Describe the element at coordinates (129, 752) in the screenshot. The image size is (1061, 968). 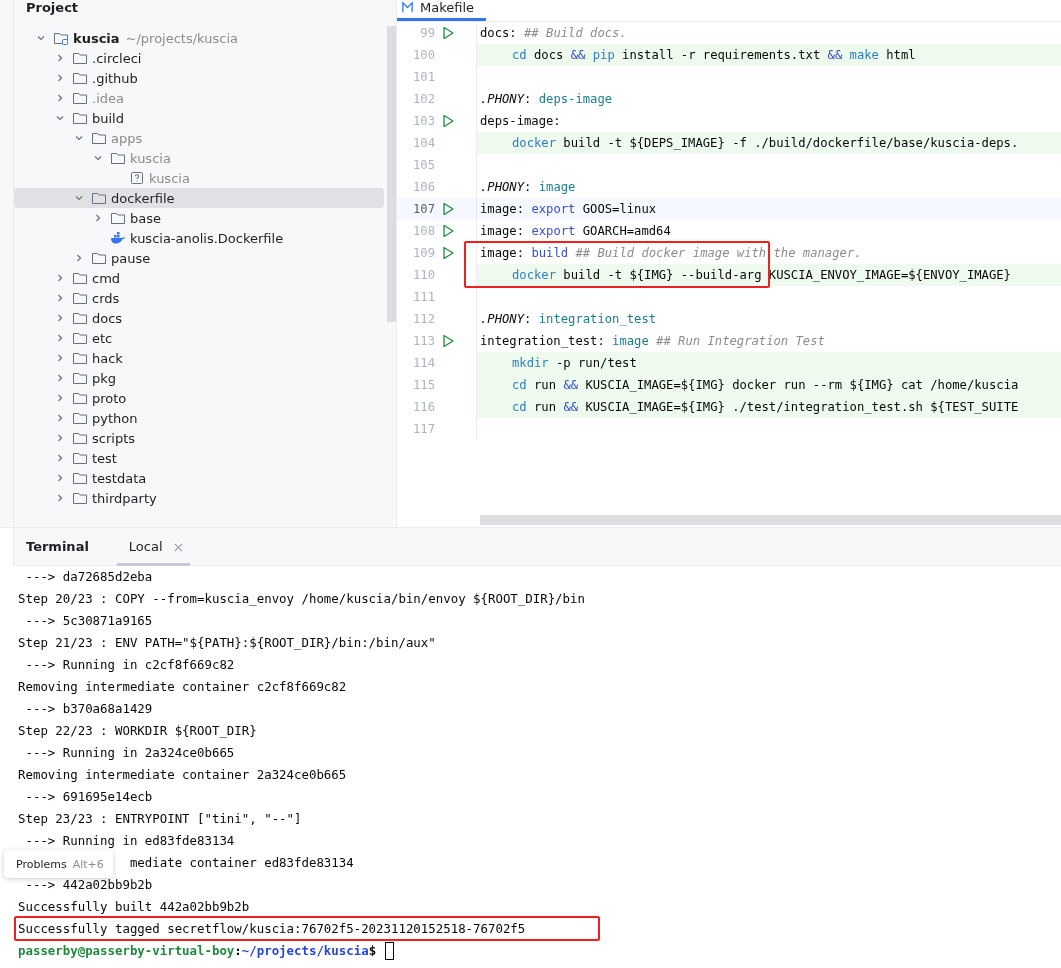
I see `terminal-line: ---> Running in 2a324ce0b665` at that location.